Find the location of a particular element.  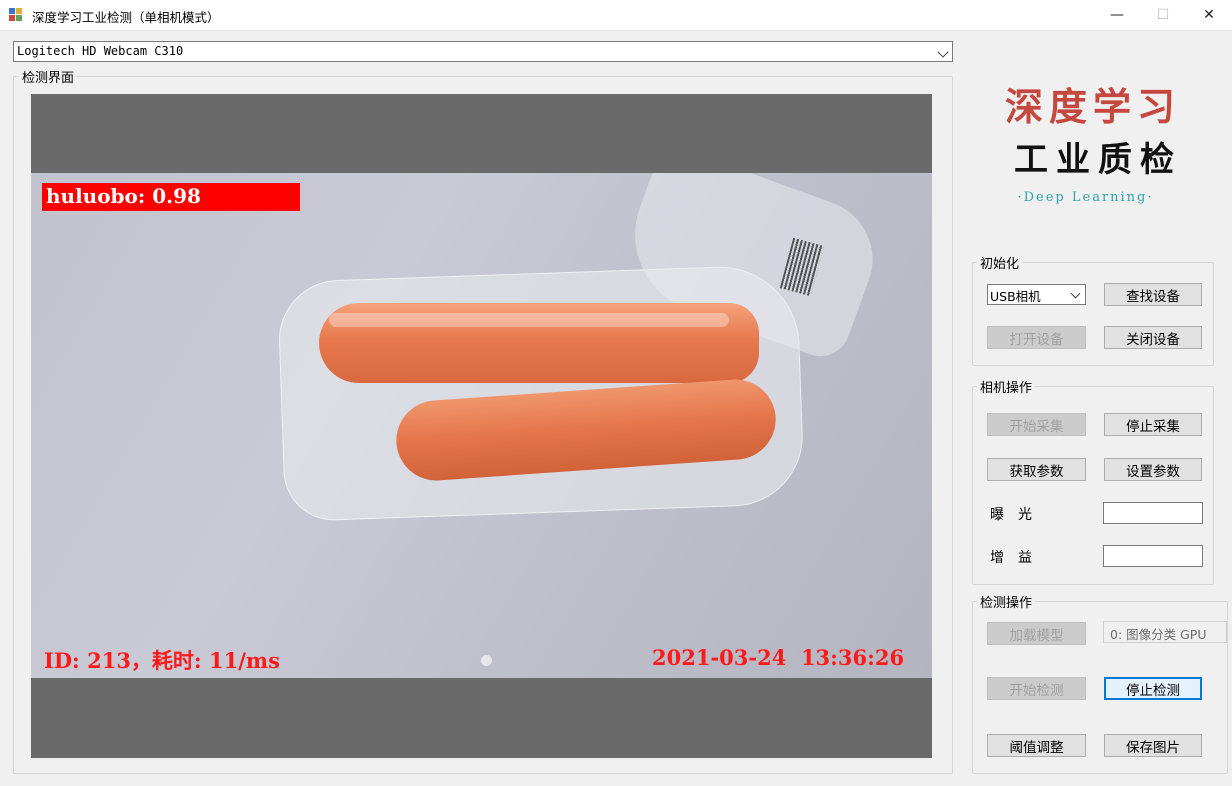

bag-glare is located at coordinates (529, 320).